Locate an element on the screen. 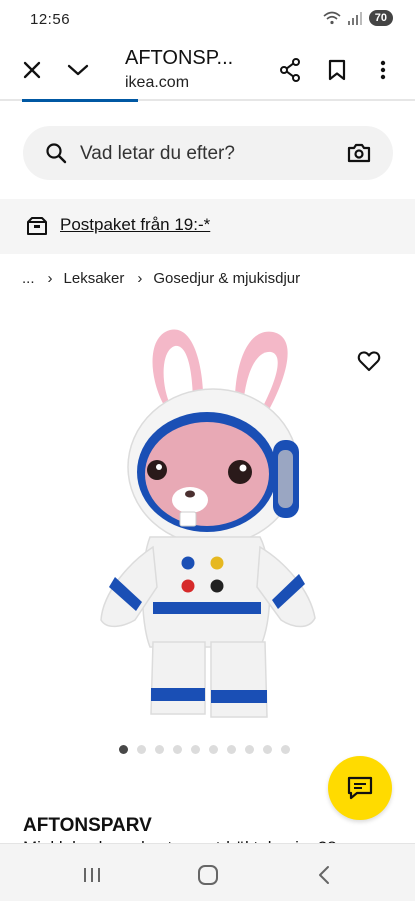 The image size is (415, 901). delivery-link: Postpaket från 19:-* is located at coordinates (135, 225).